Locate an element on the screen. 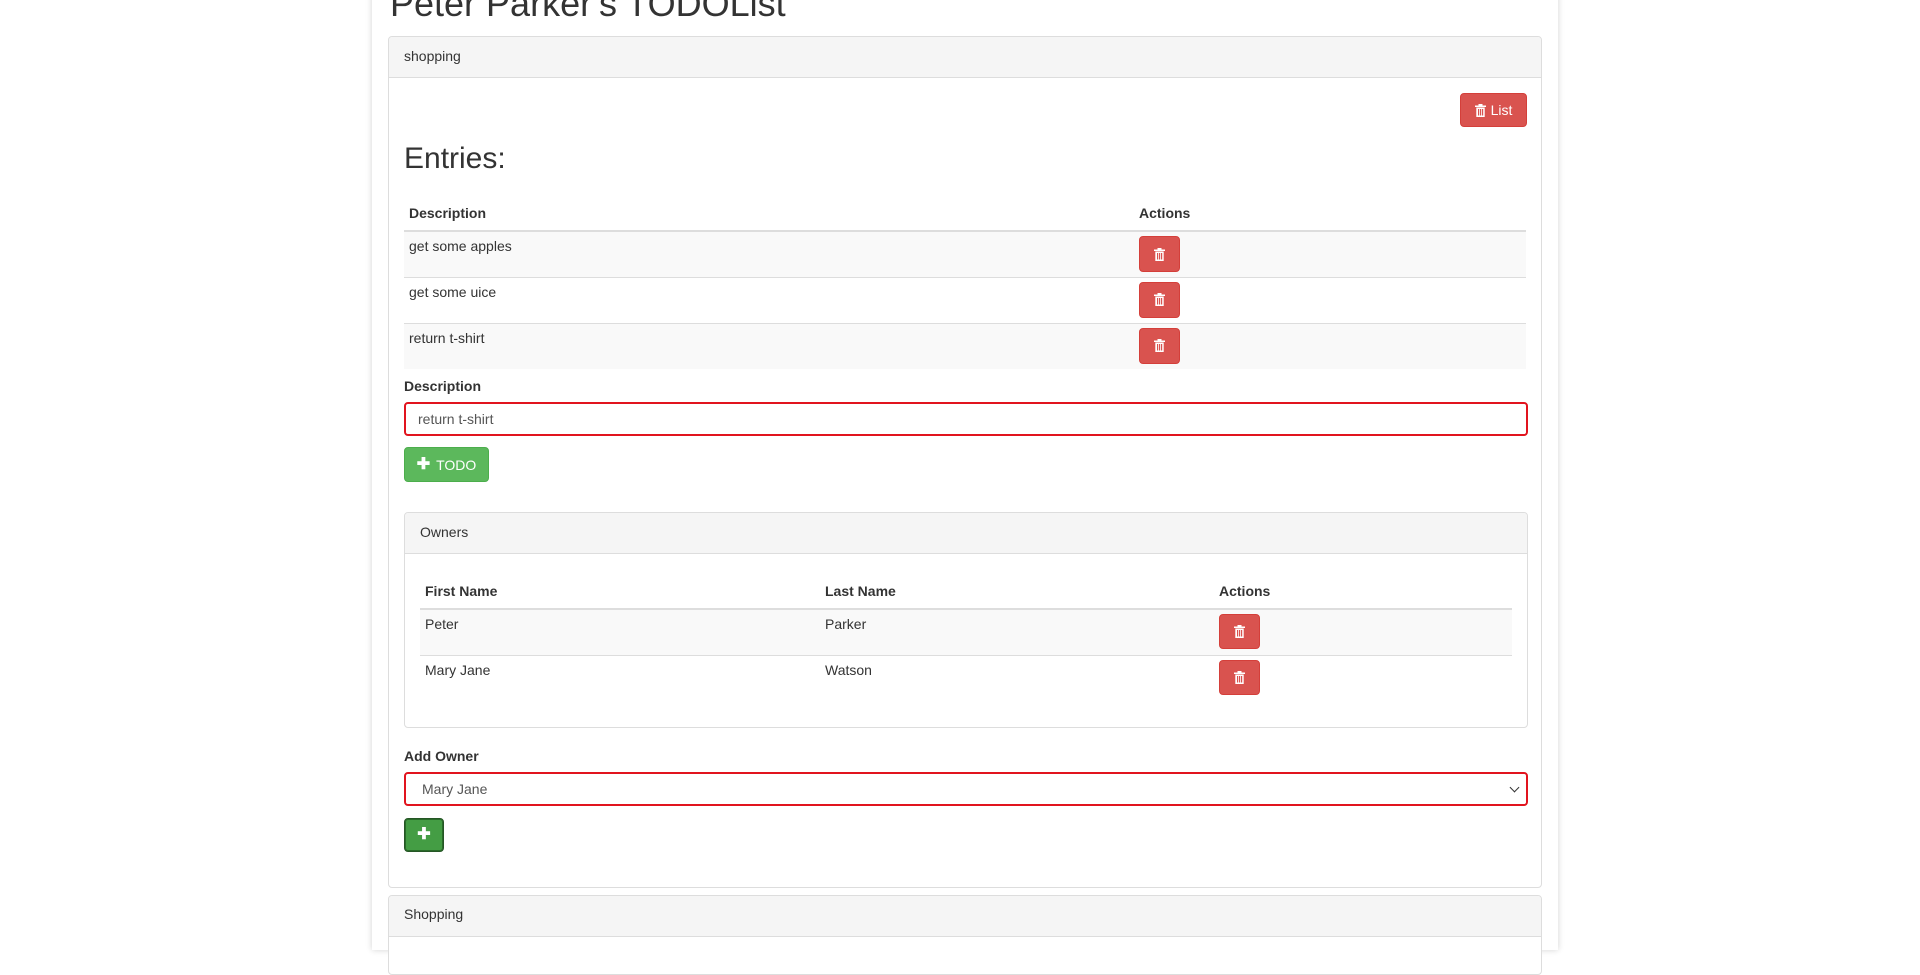  add-todo-button: ✚ TODO is located at coordinates (446, 464).